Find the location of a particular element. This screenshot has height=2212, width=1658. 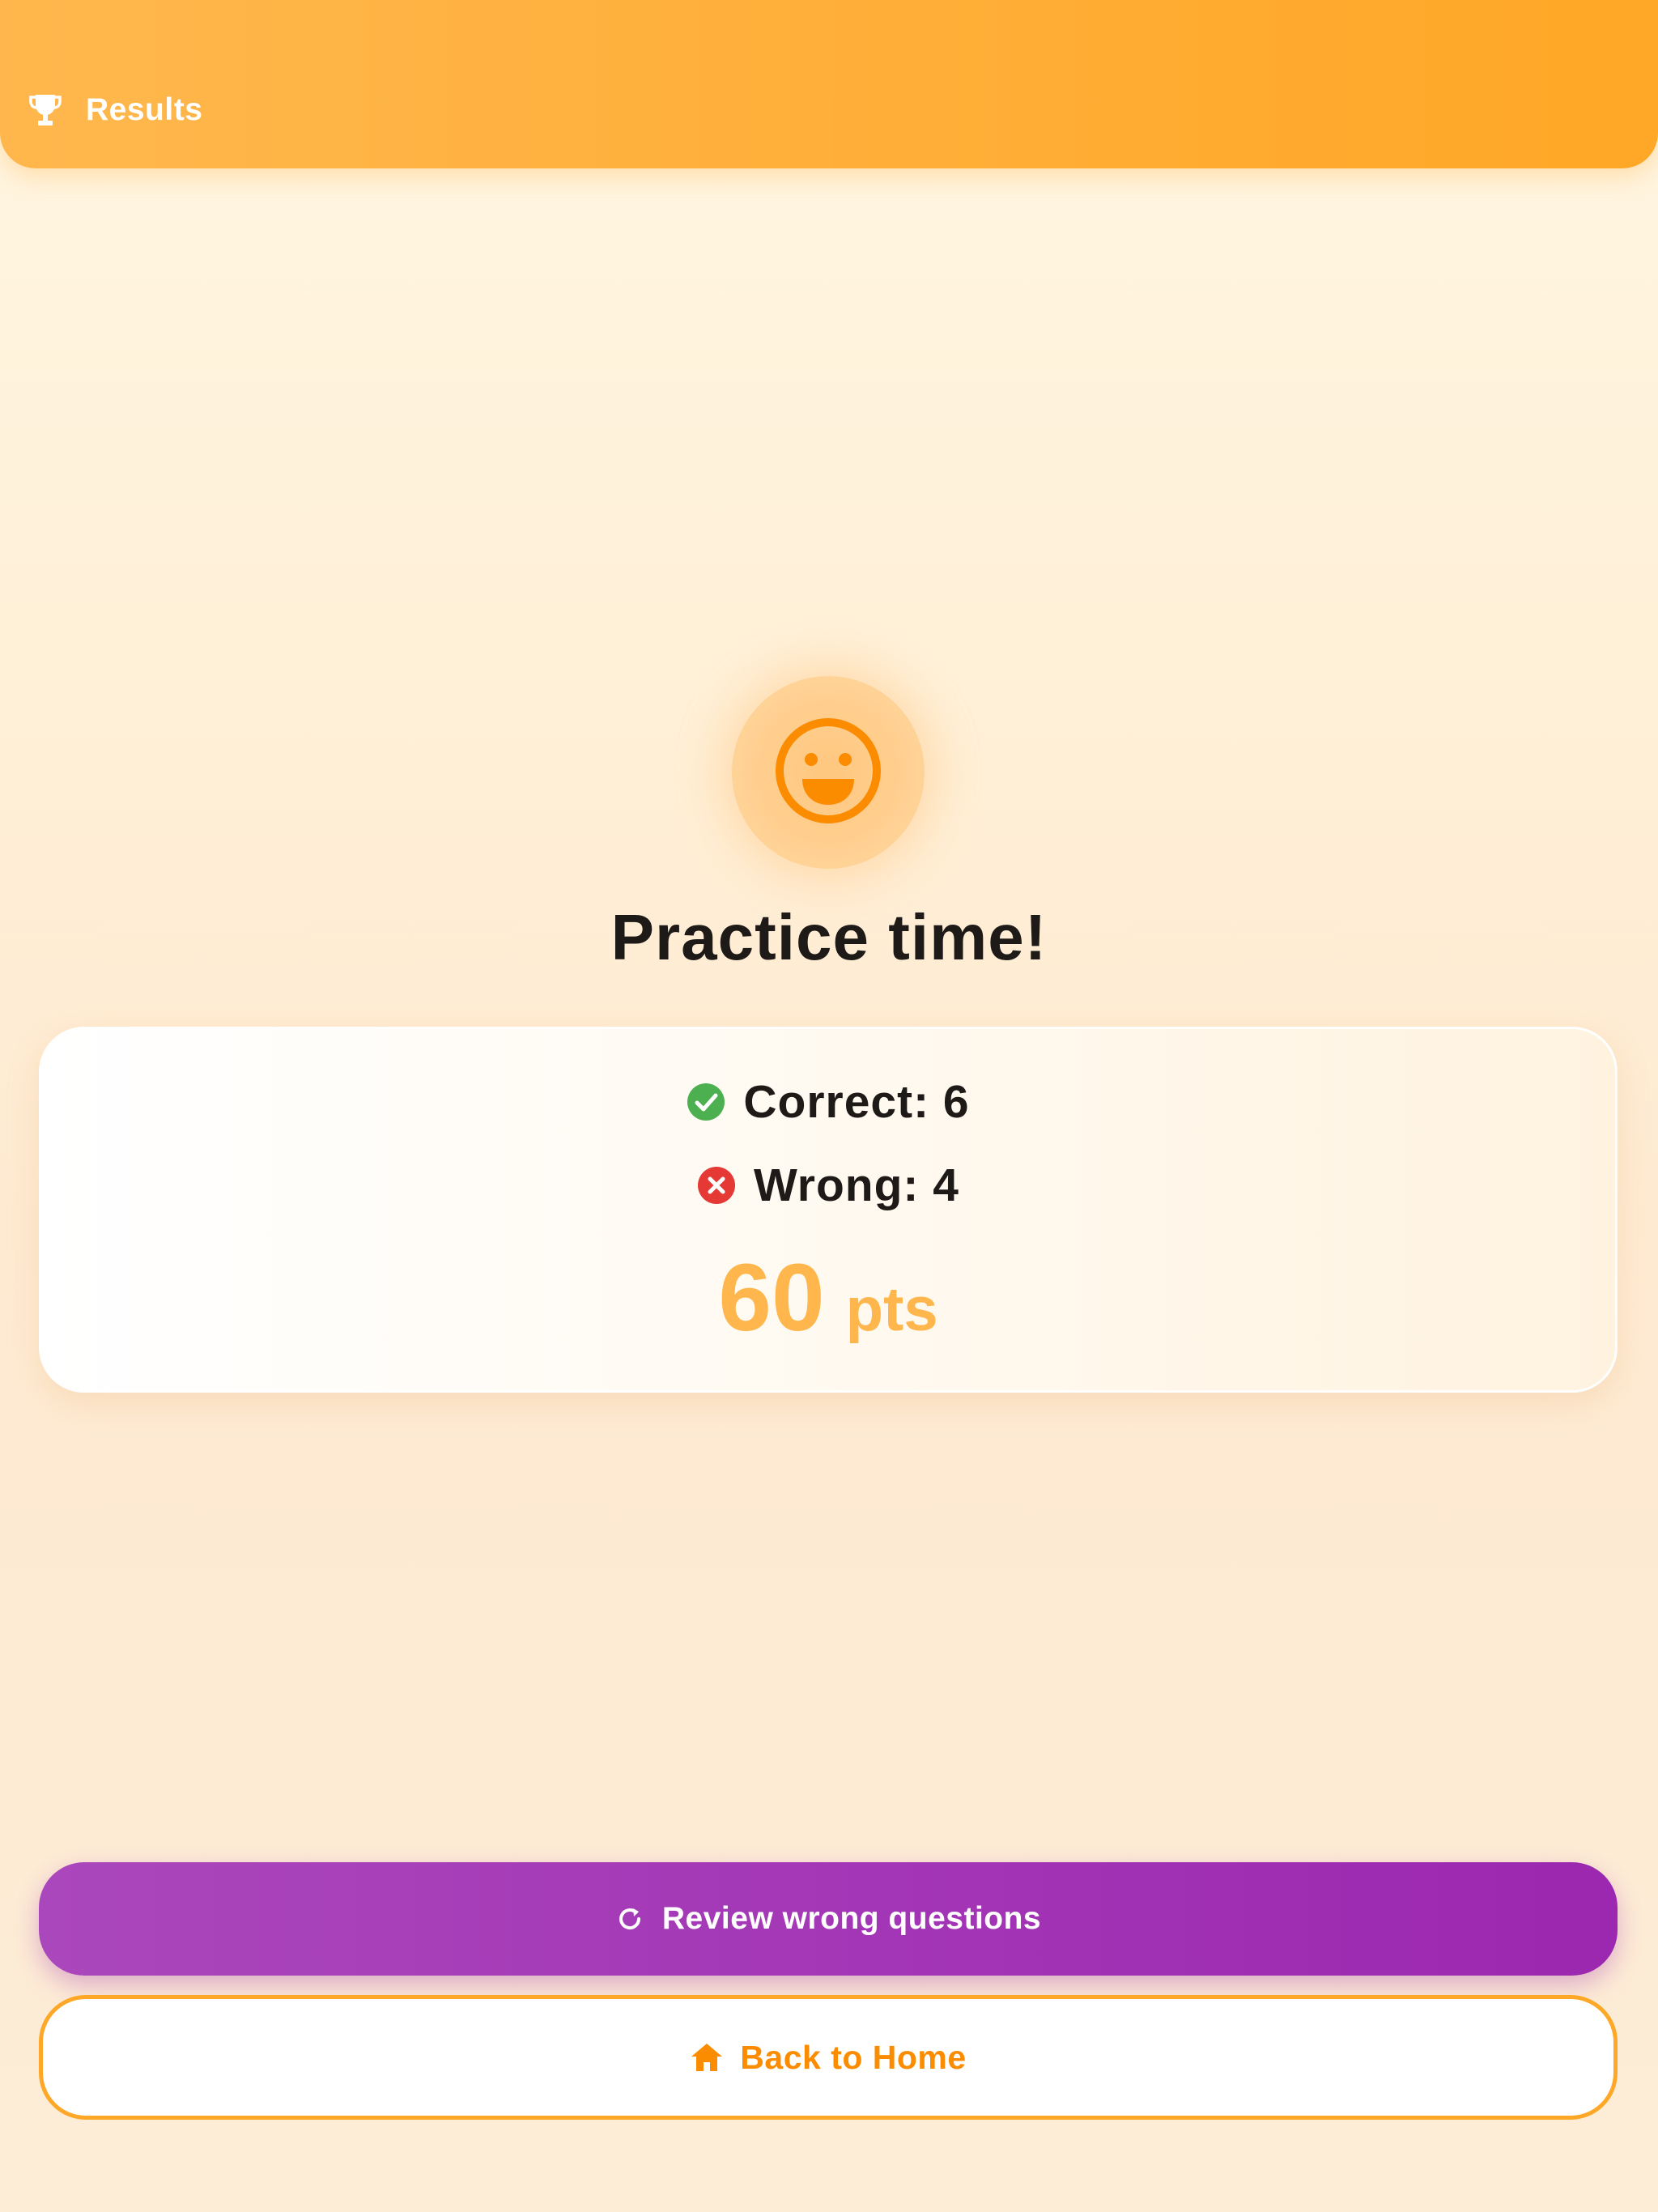

review-wrong-questions-button: Review wrong questions is located at coordinates (828, 1919).